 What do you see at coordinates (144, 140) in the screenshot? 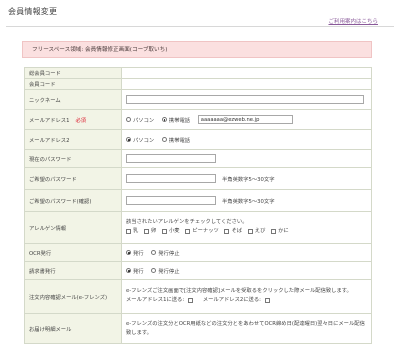
I see `mail2-pc-label: パソコン` at bounding box center [144, 140].